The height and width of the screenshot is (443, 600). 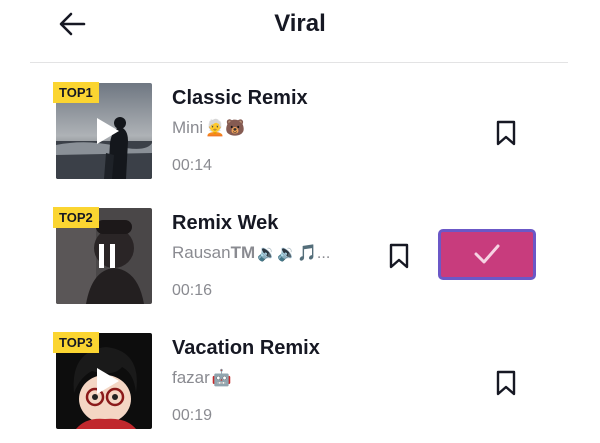 What do you see at coordinates (107, 256) in the screenshot?
I see `pause-icon` at bounding box center [107, 256].